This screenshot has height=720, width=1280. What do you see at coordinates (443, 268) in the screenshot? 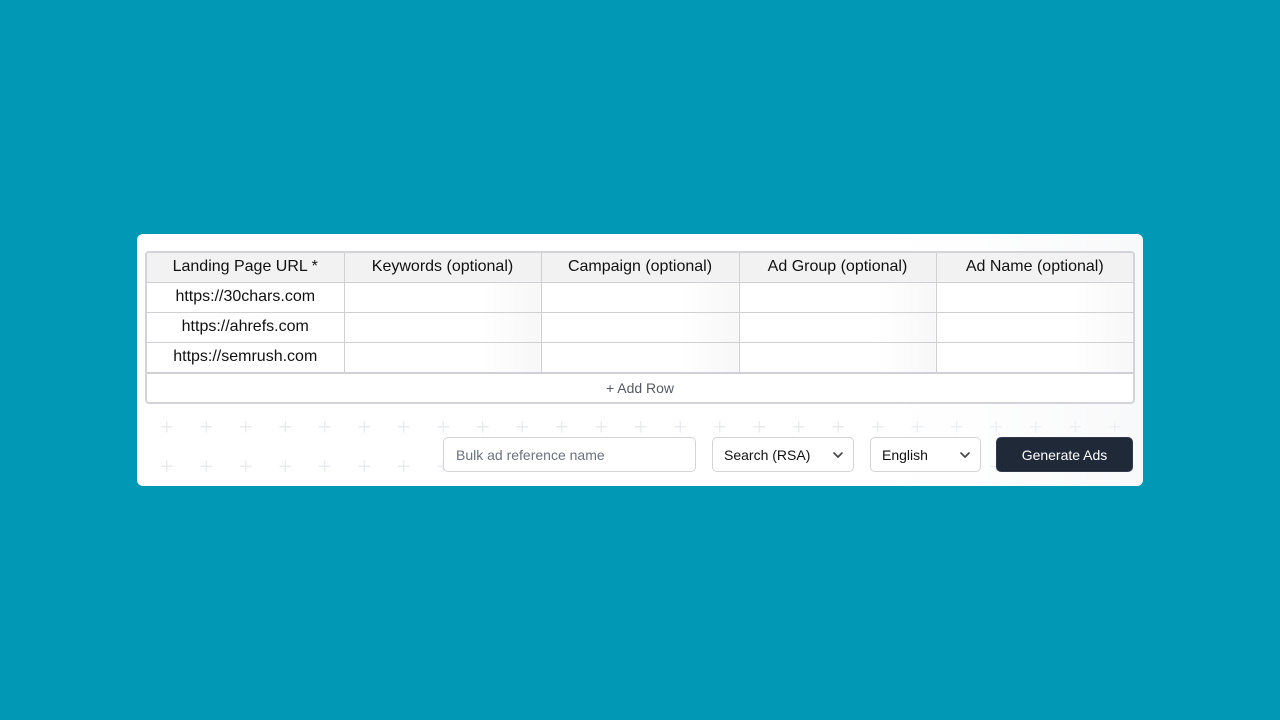
I see `column-header-keywords: Keywords (optional)` at bounding box center [443, 268].